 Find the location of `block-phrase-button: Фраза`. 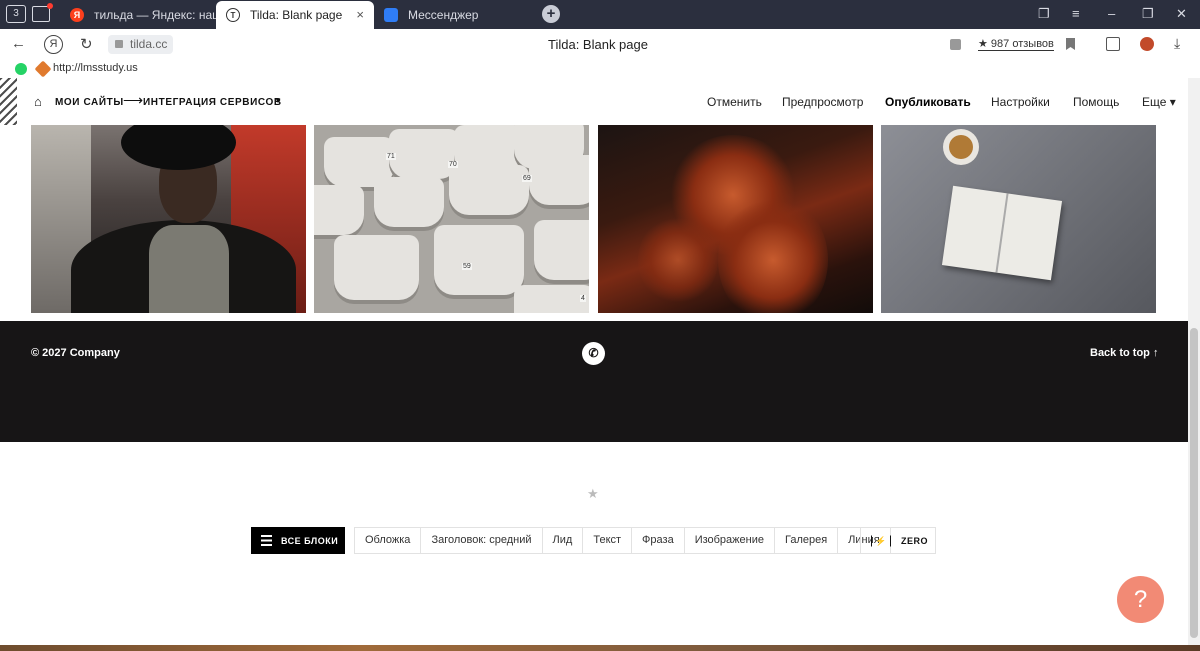

block-phrase-button: Фраза is located at coordinates (657, 540).